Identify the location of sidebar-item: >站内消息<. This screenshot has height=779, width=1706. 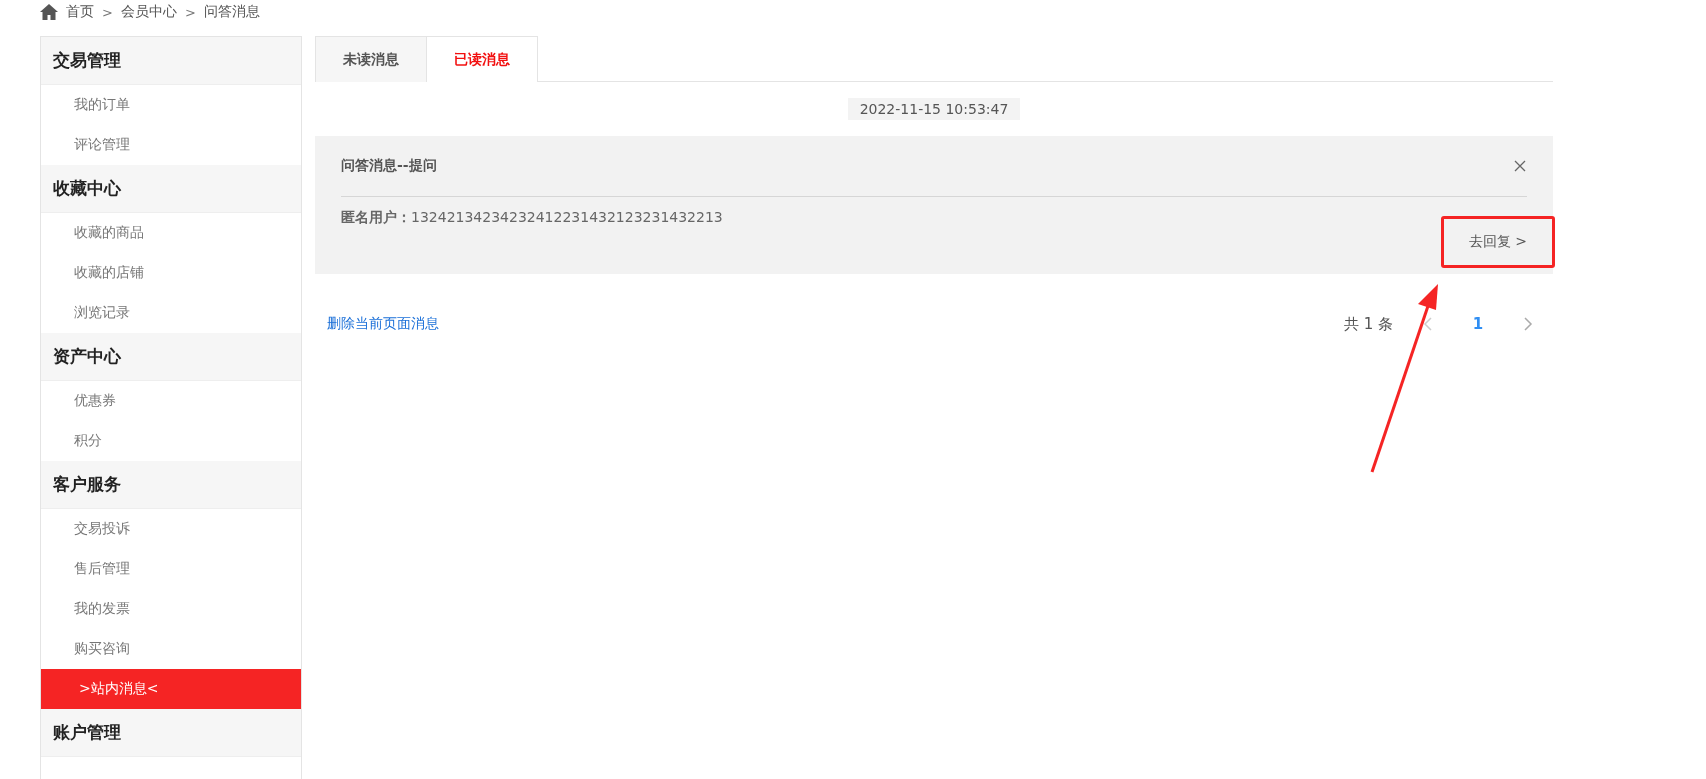
(171, 689).